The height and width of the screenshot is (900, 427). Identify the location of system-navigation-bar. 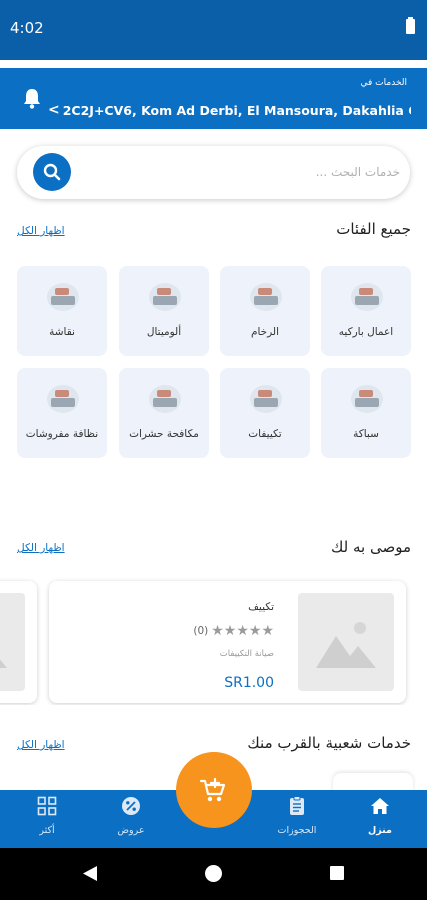
(213, 874).